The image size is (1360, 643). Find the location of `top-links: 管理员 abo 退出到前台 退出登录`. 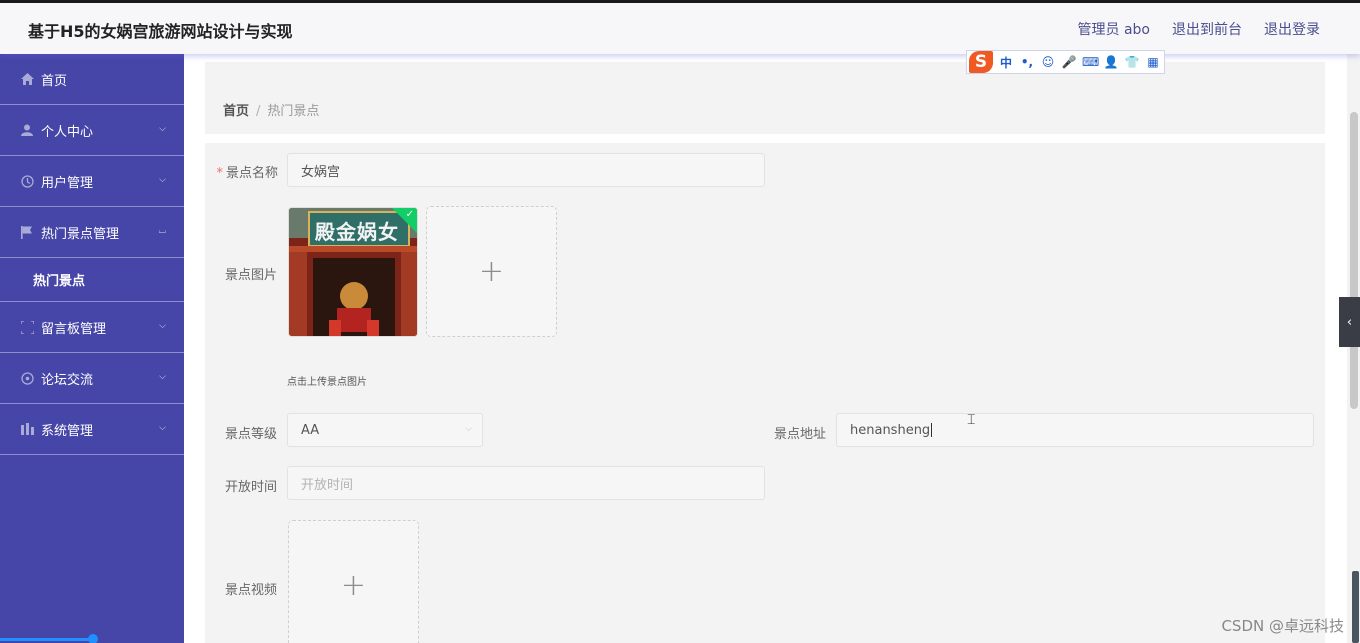

top-links: 管理员 abo 退出到前台 退出登录 is located at coordinates (1199, 29).